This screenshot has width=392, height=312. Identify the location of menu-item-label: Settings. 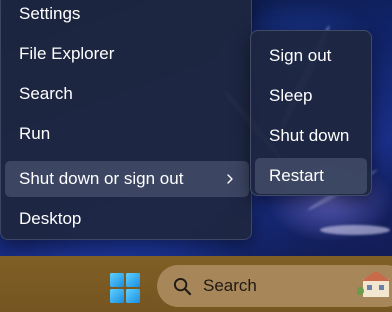
(50, 13).